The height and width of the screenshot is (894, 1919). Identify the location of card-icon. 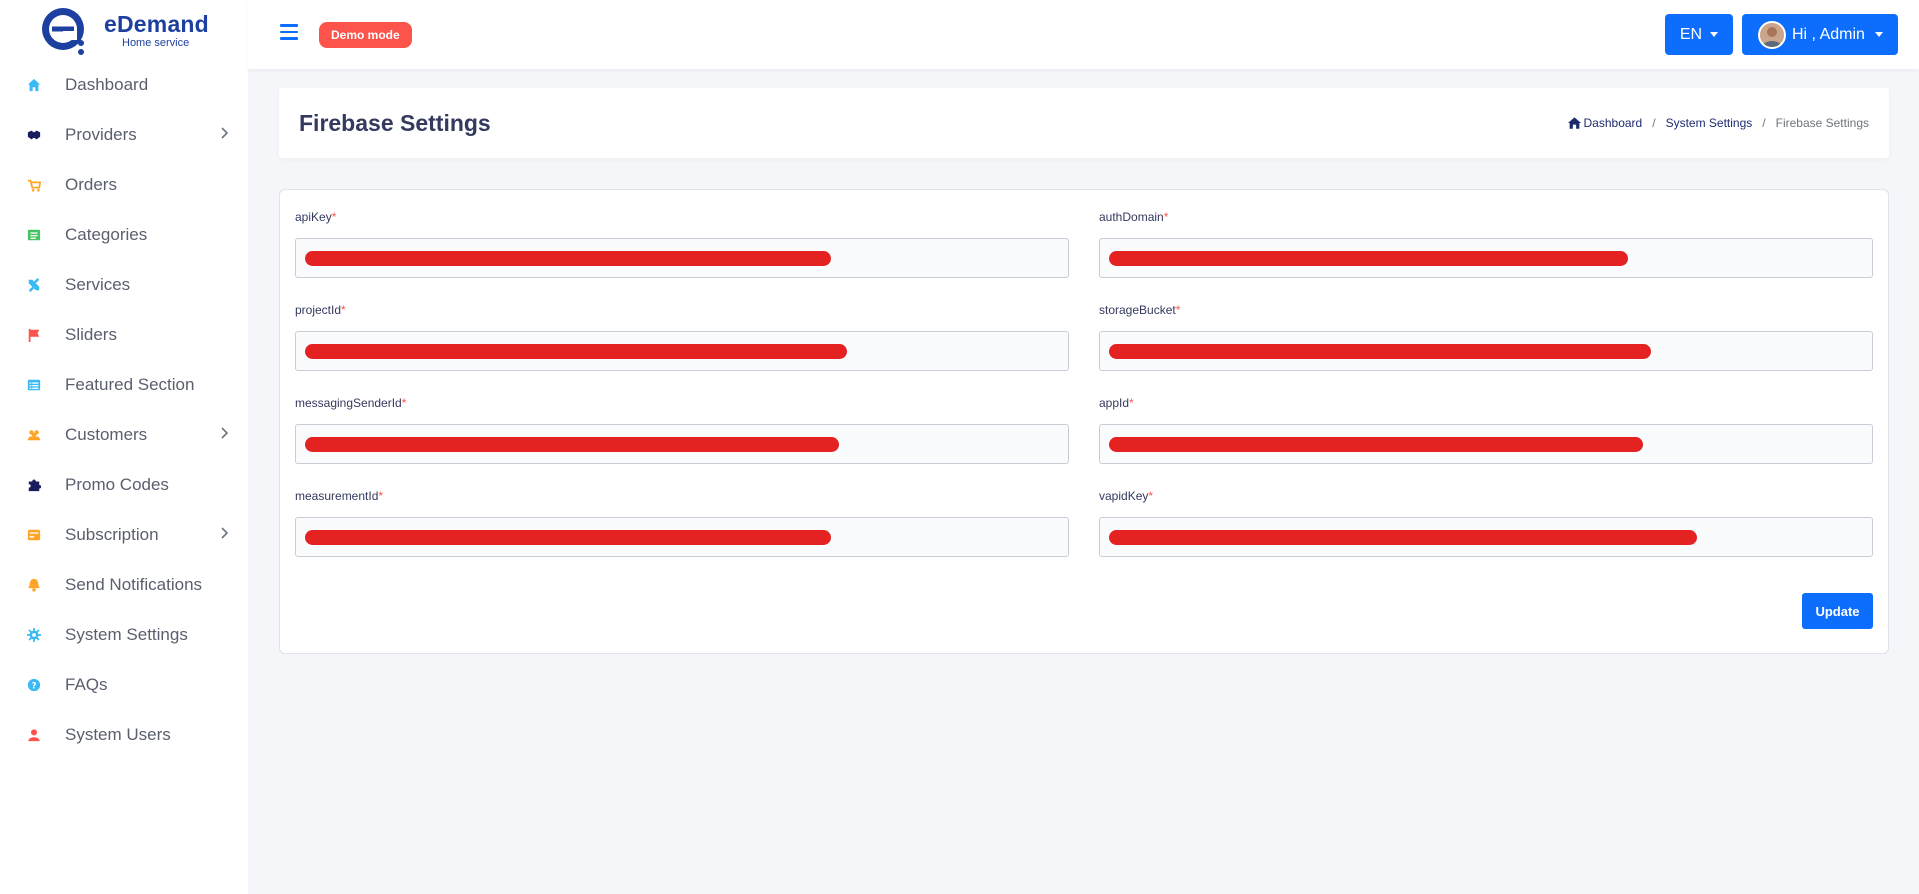
(34, 535).